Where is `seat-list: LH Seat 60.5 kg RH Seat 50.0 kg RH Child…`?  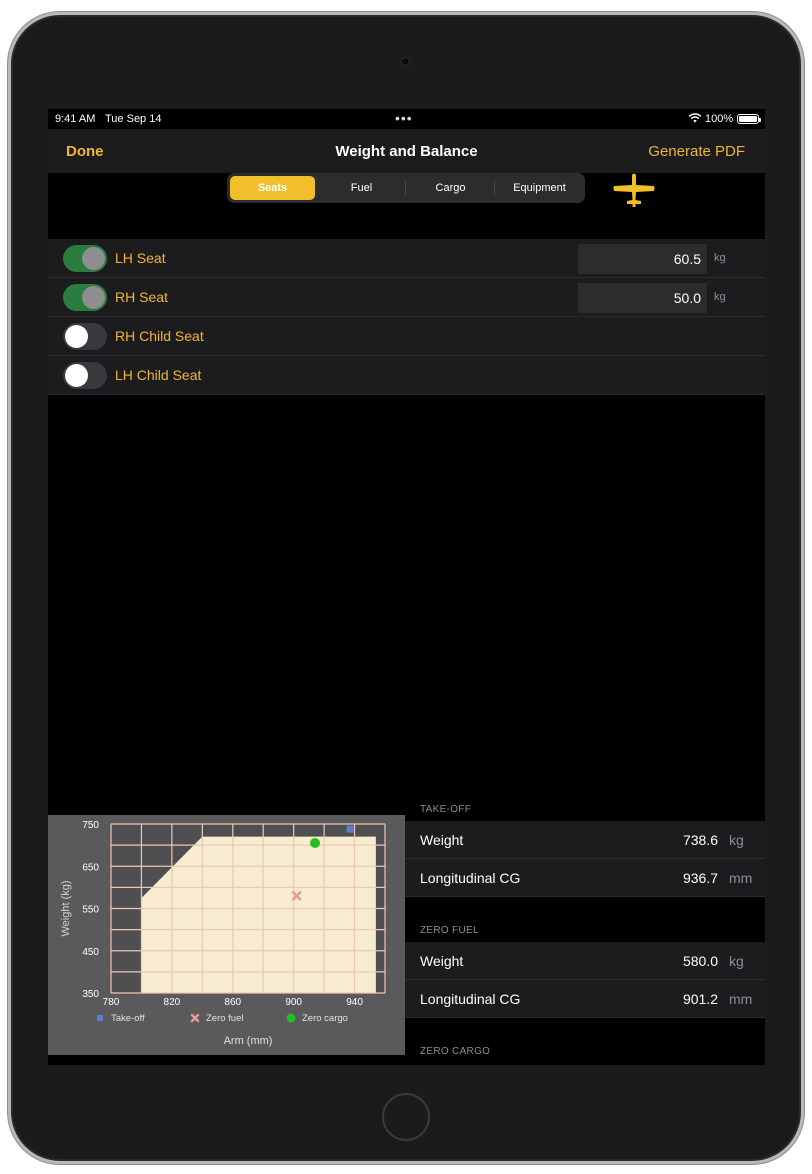
seat-list: LH Seat 60.5 kg RH Seat 50.0 kg RH Child… is located at coordinates (406, 317).